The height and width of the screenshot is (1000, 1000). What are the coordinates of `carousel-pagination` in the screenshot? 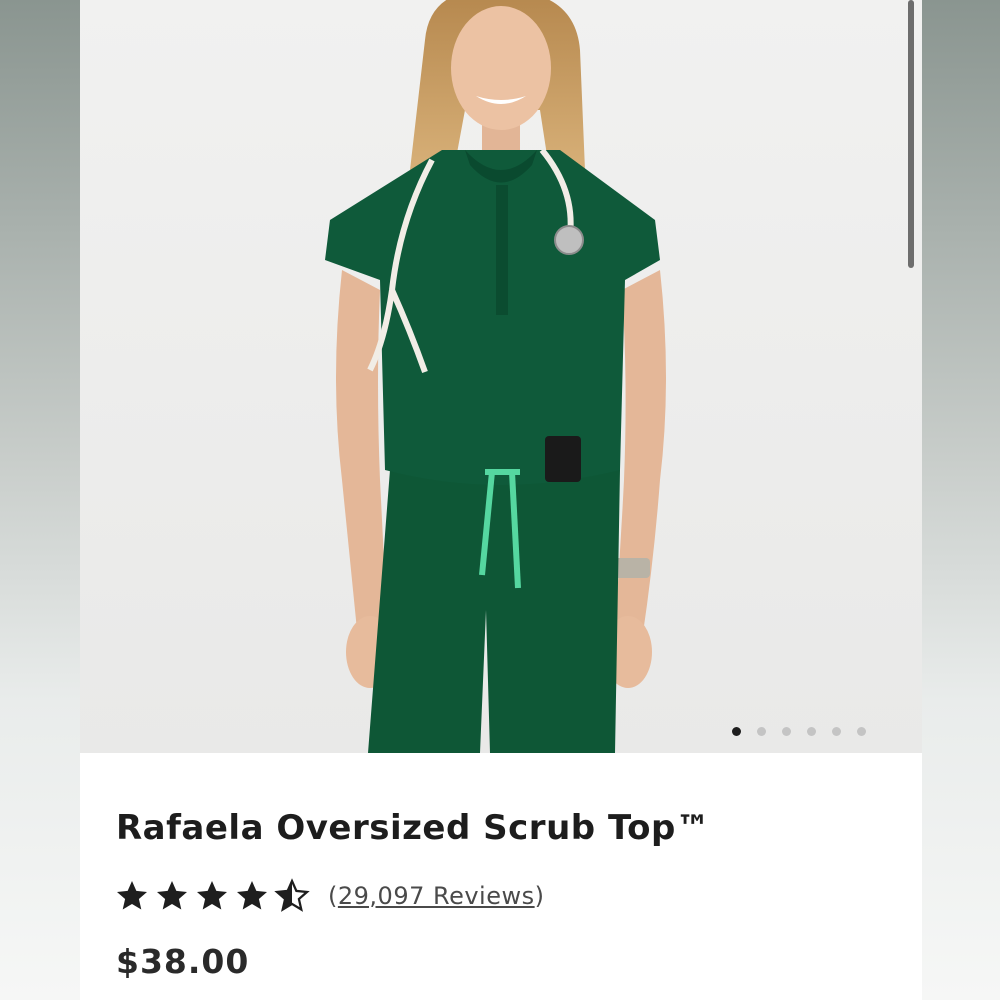 It's located at (799, 731).